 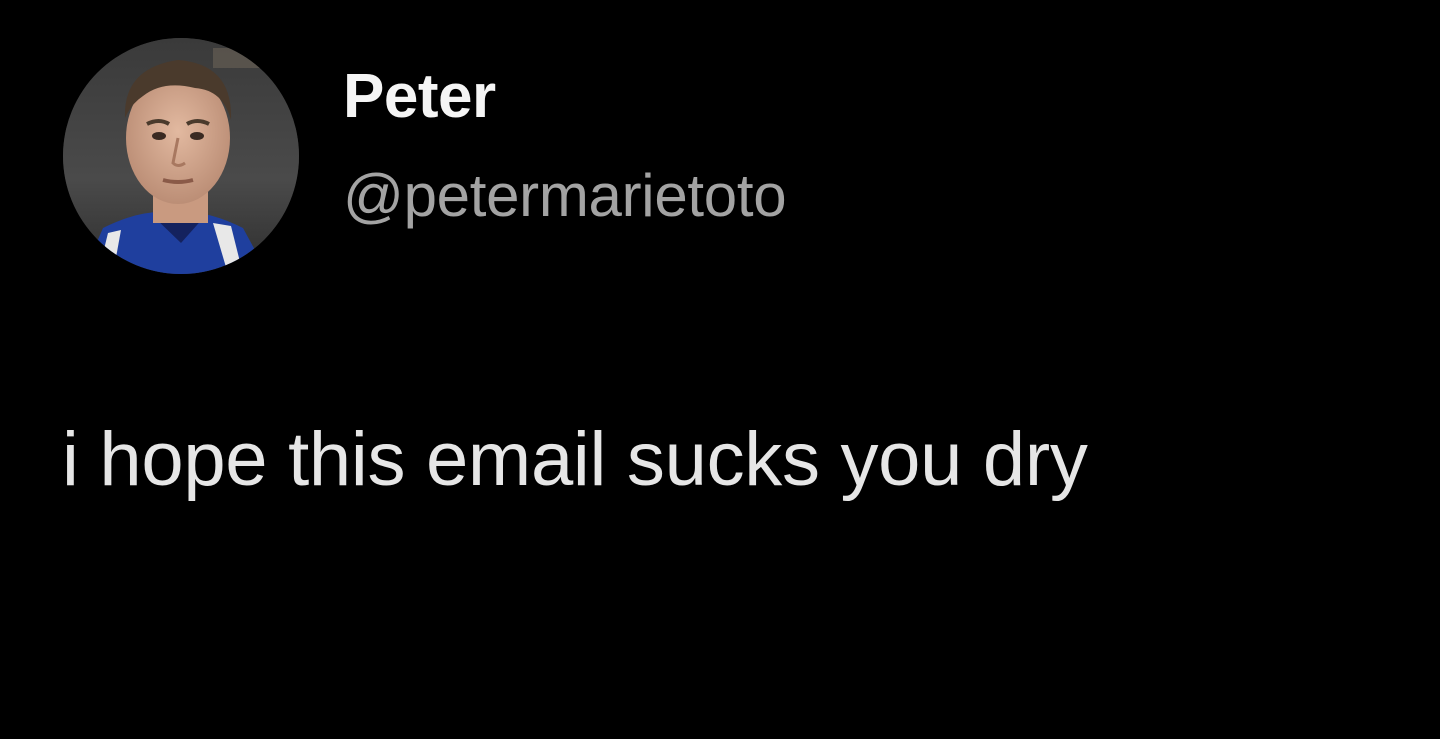 I want to click on avatar-photo, so click(x=181, y=156).